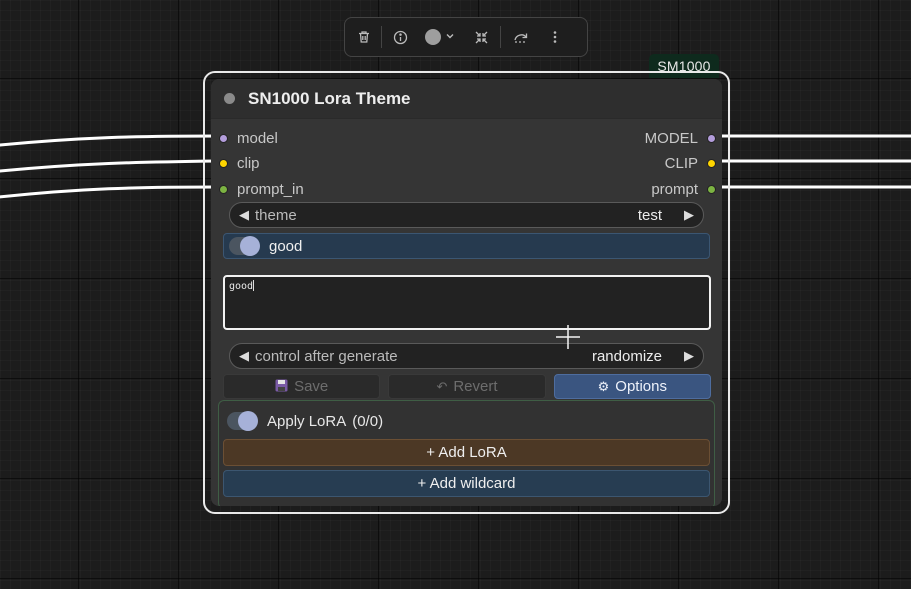 The width and height of the screenshot is (911, 589). Describe the element at coordinates (368, 421) in the screenshot. I see `lora-count: (0/0)` at that location.